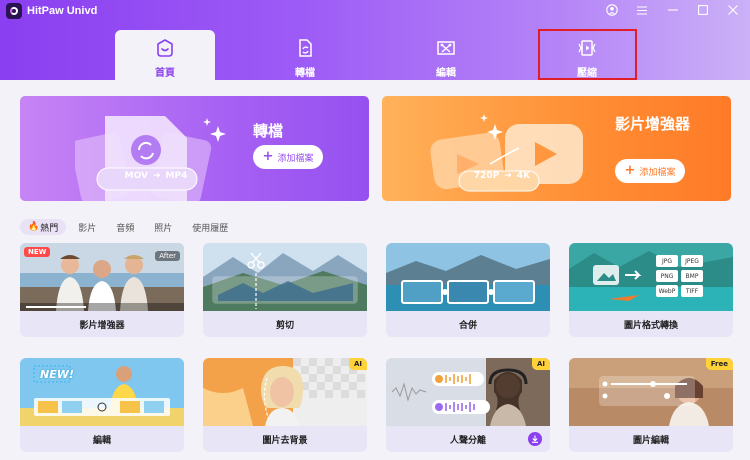 The width and height of the screenshot is (750, 460). What do you see at coordinates (102, 405) in the screenshot?
I see `card-edit: NEW! 編輯` at bounding box center [102, 405].